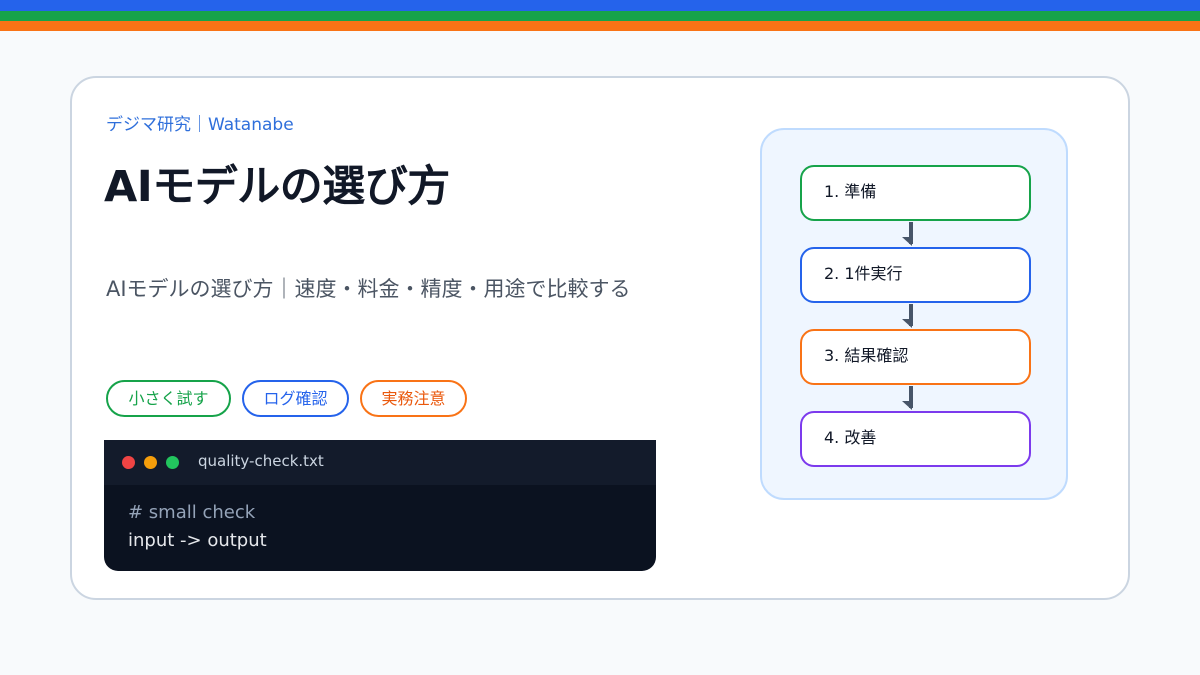  What do you see at coordinates (277, 187) in the screenshot?
I see `page-title: AIモデルの選び方` at bounding box center [277, 187].